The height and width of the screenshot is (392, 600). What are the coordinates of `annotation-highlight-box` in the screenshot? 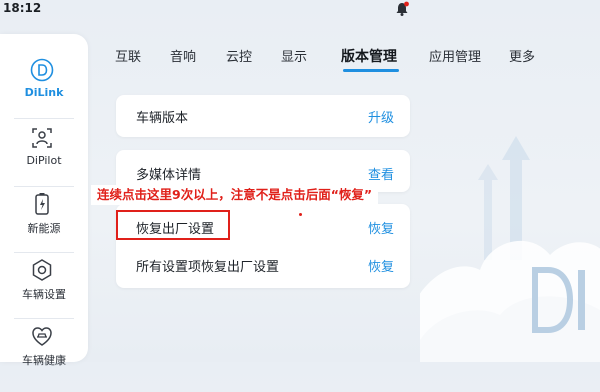 It's located at (173, 225).